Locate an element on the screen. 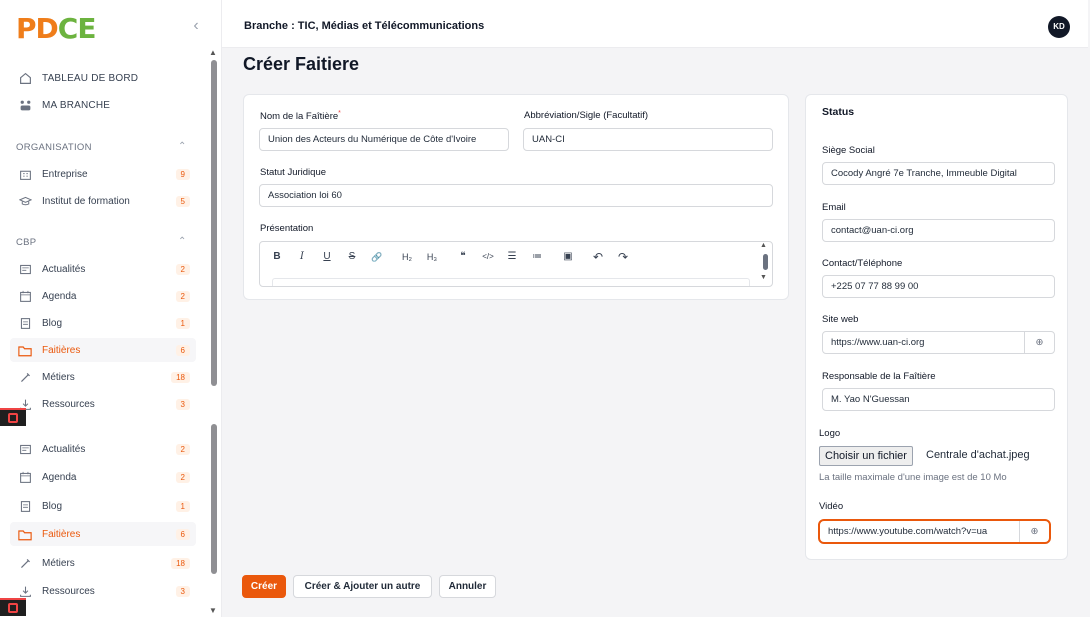 This screenshot has height=617, width=1090. italic-button: I is located at coordinates (302, 257).